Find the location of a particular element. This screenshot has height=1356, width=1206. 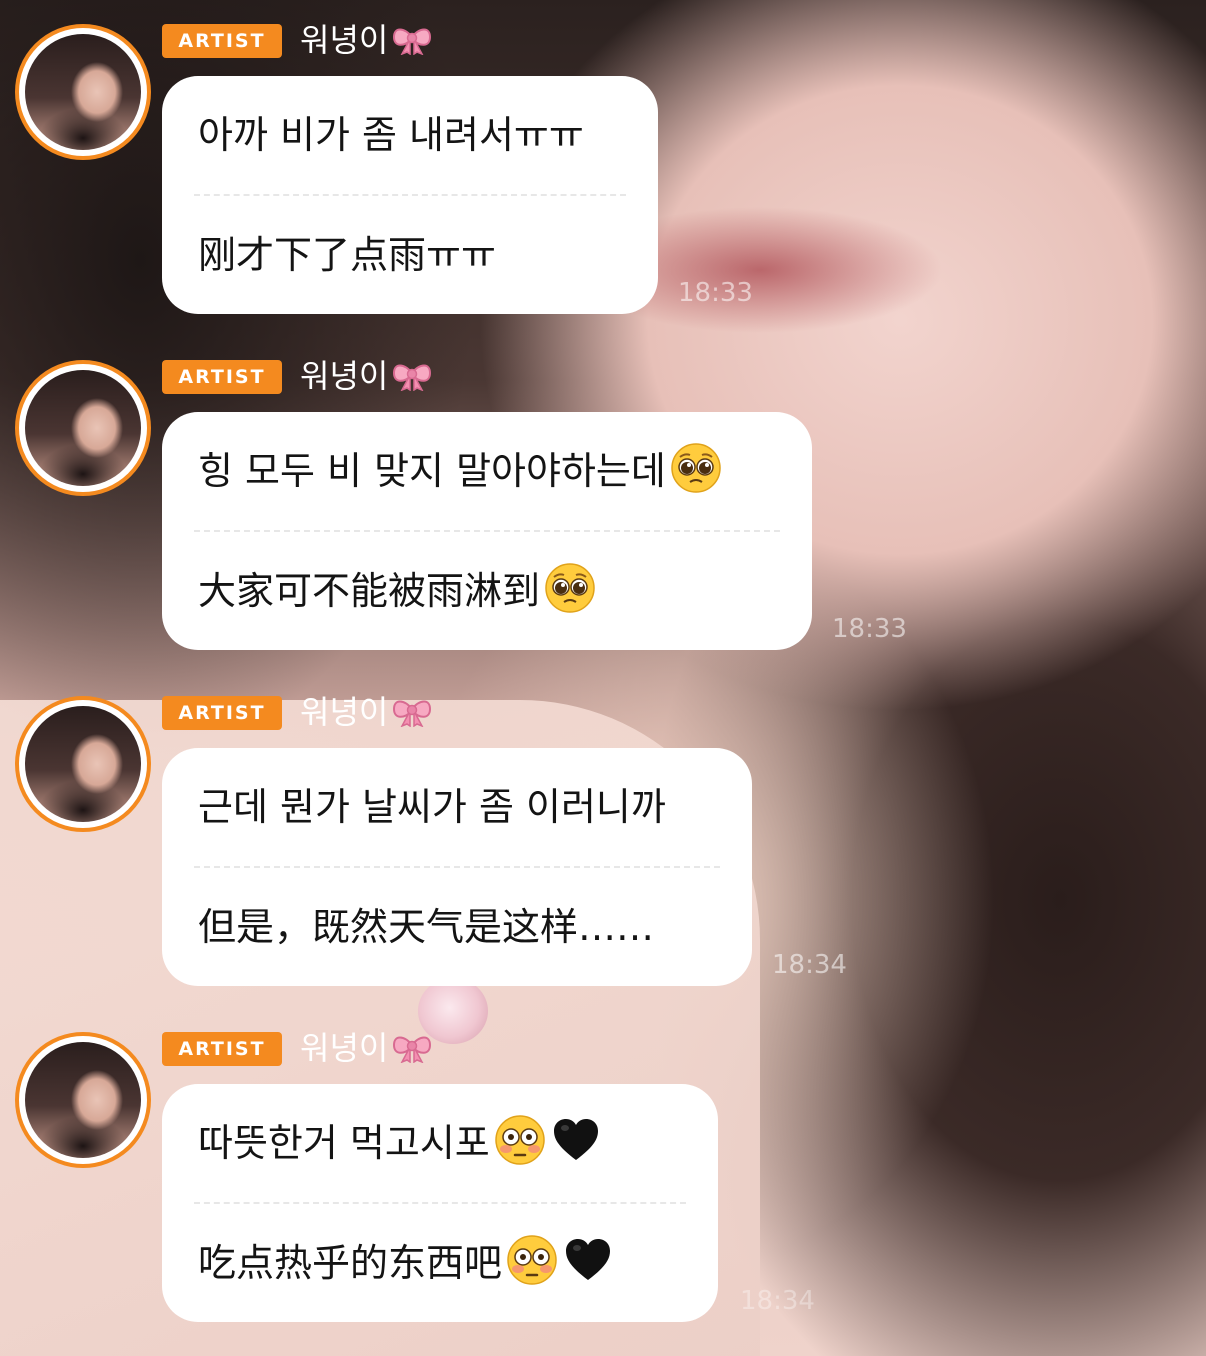

message-bubble: 아까 비가 좀 내려서ㅠㅠ 刚才下了点雨ㅠㅠ is located at coordinates (410, 195).